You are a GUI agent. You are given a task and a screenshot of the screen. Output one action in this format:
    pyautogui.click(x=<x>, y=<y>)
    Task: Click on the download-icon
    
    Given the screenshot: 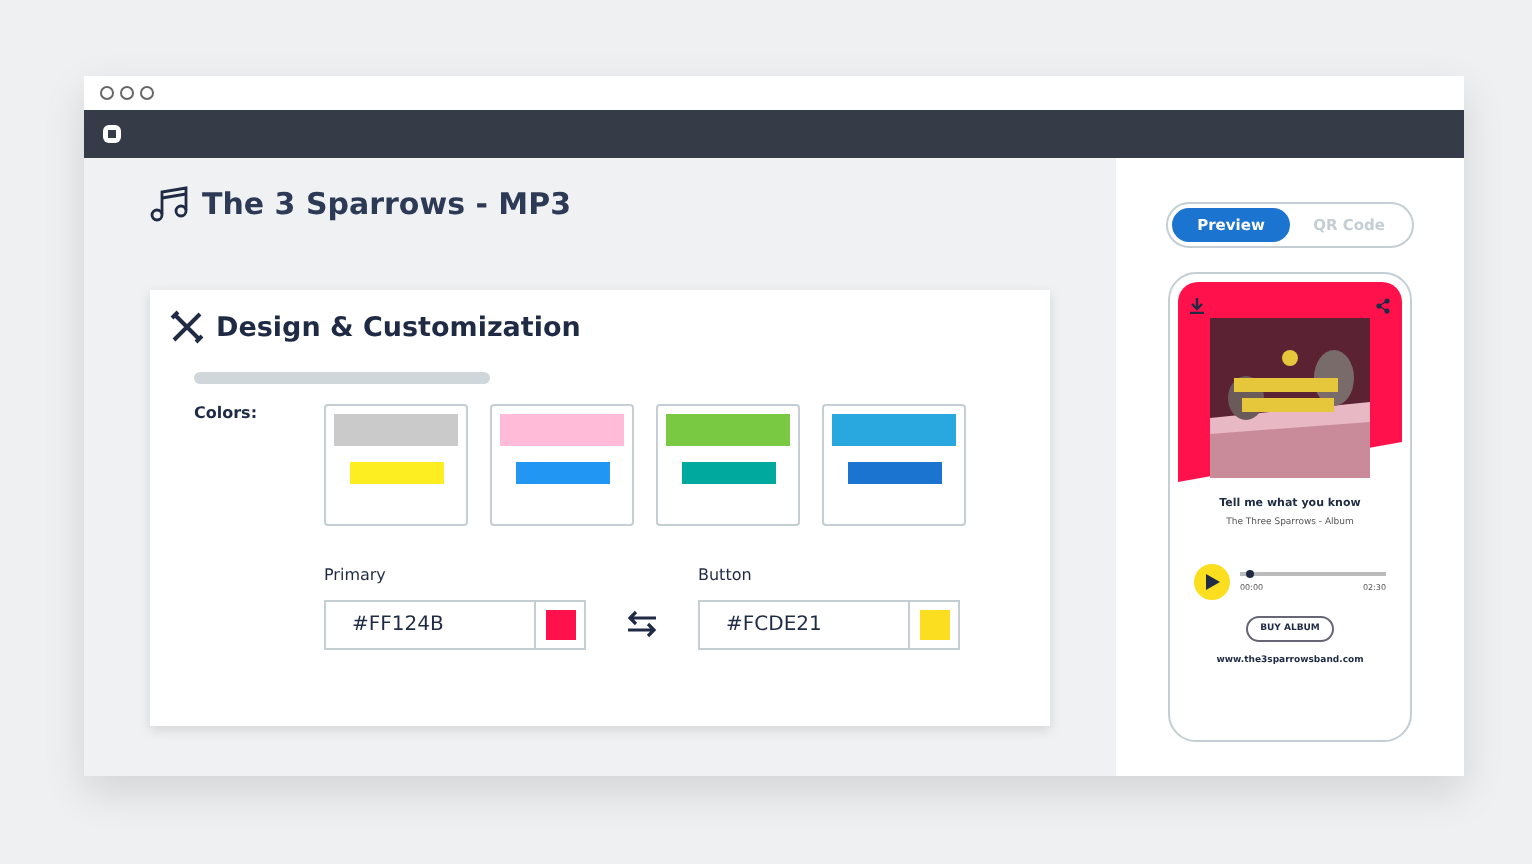 What is the action you would take?
    pyautogui.click(x=1197, y=306)
    